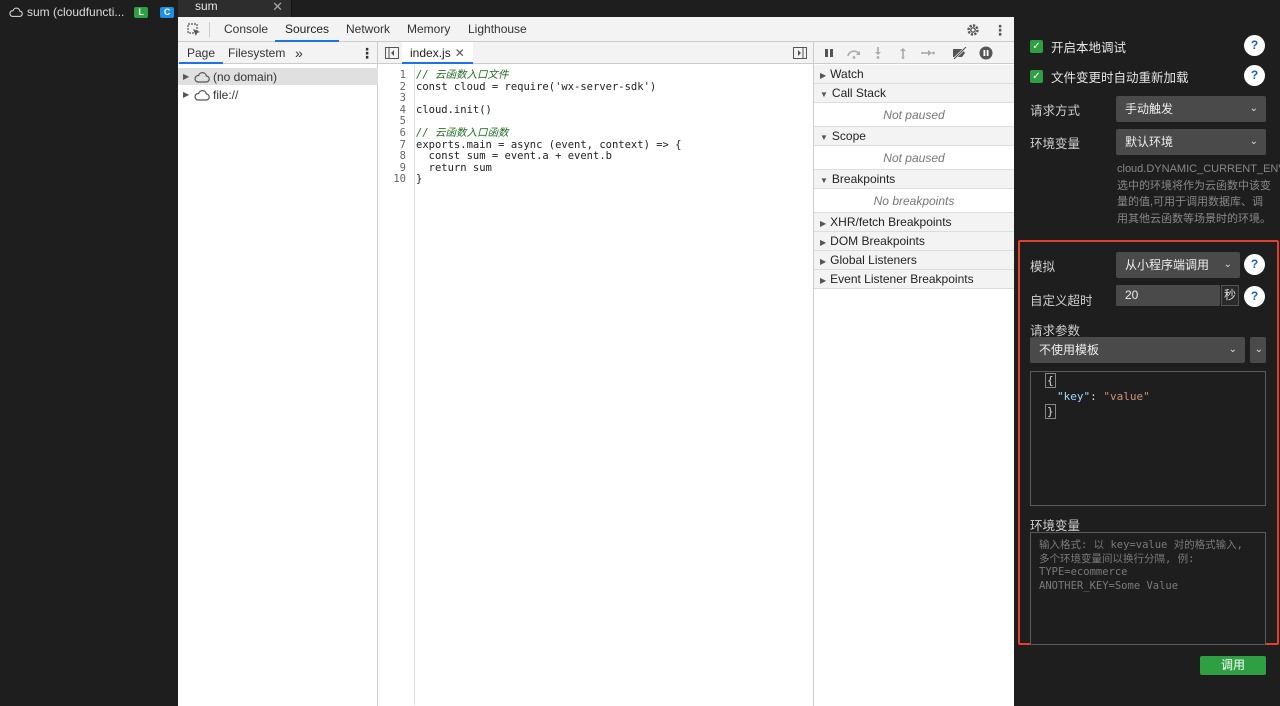 The image size is (1280, 706). What do you see at coordinates (307, 29) in the screenshot?
I see `tab-sources: Sources` at bounding box center [307, 29].